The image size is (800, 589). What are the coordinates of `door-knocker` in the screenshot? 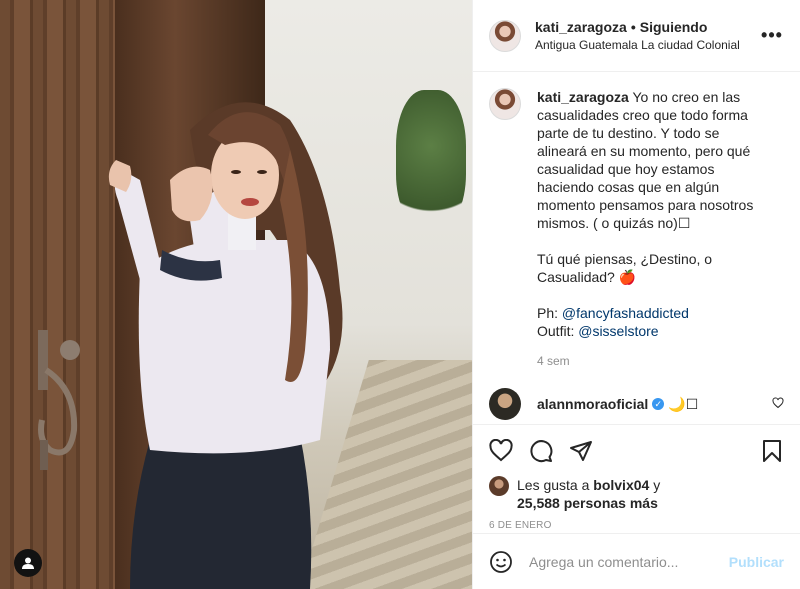 It's located at (59, 400).